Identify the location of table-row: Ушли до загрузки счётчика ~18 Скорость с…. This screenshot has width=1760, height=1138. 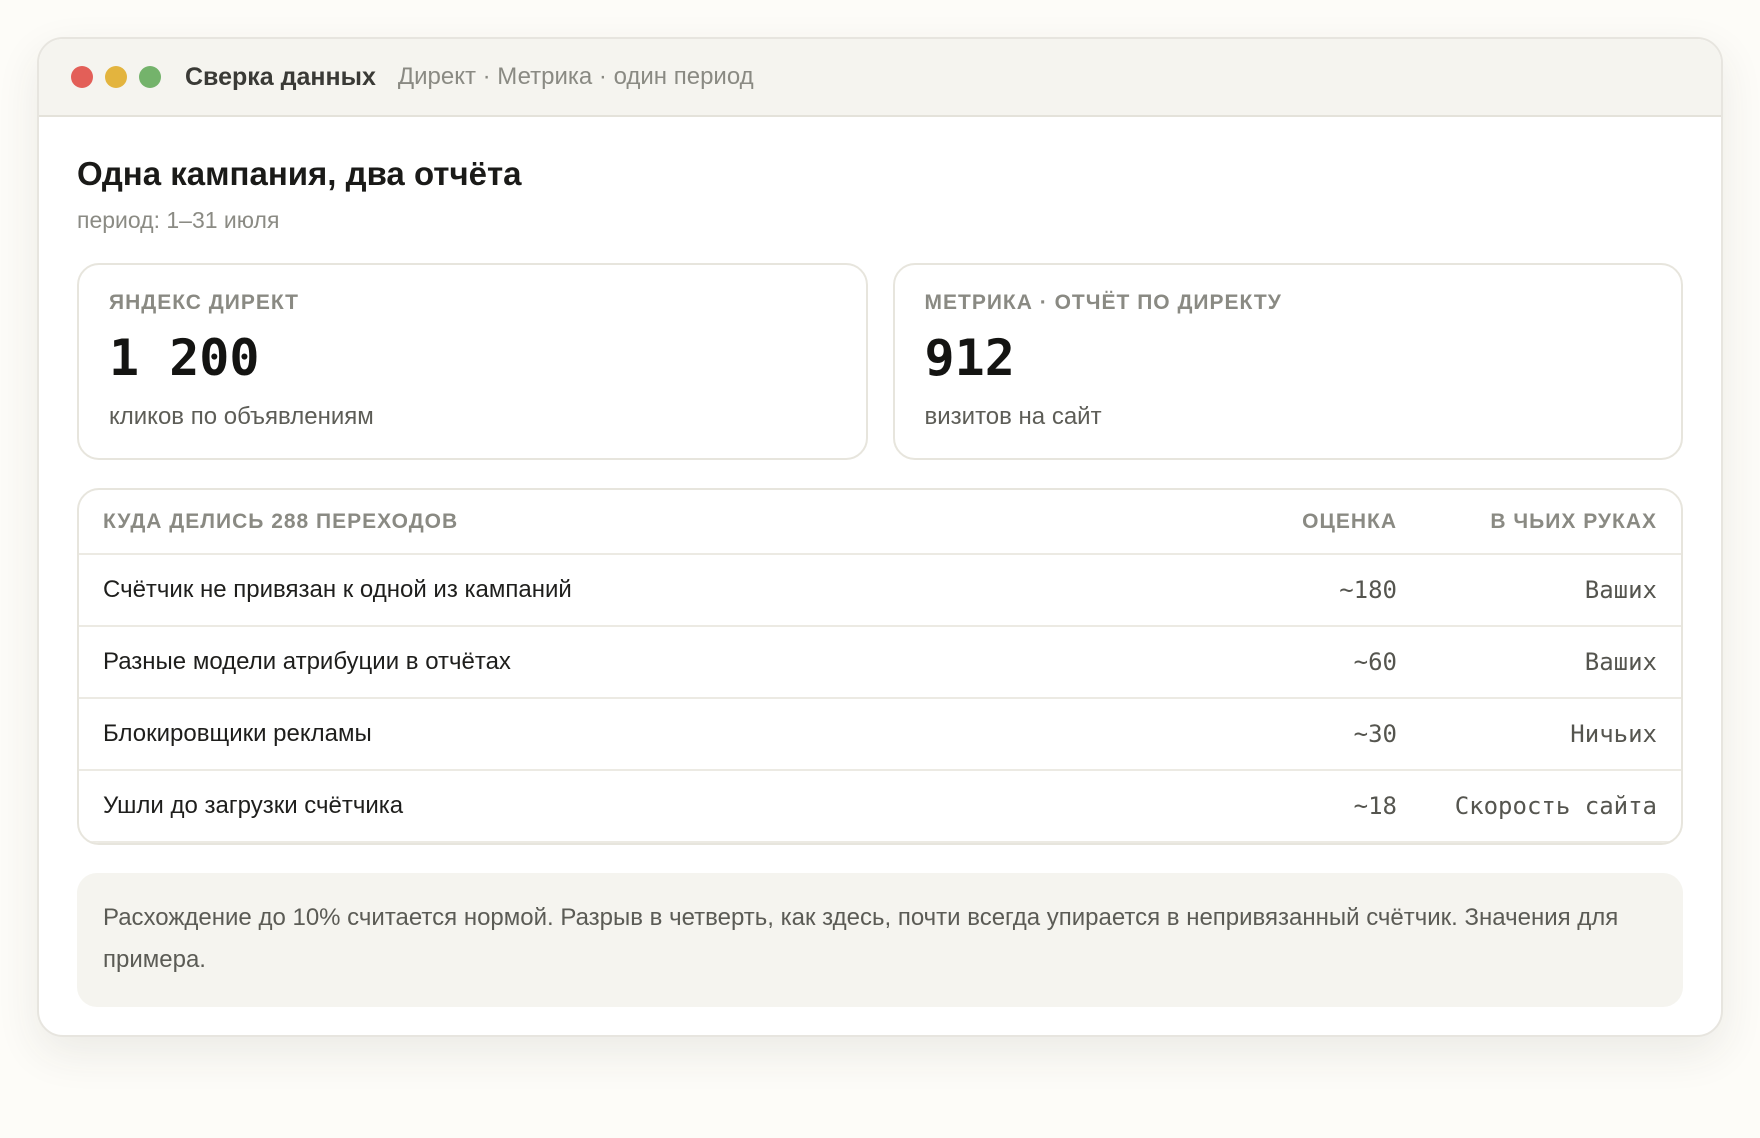
(880, 807).